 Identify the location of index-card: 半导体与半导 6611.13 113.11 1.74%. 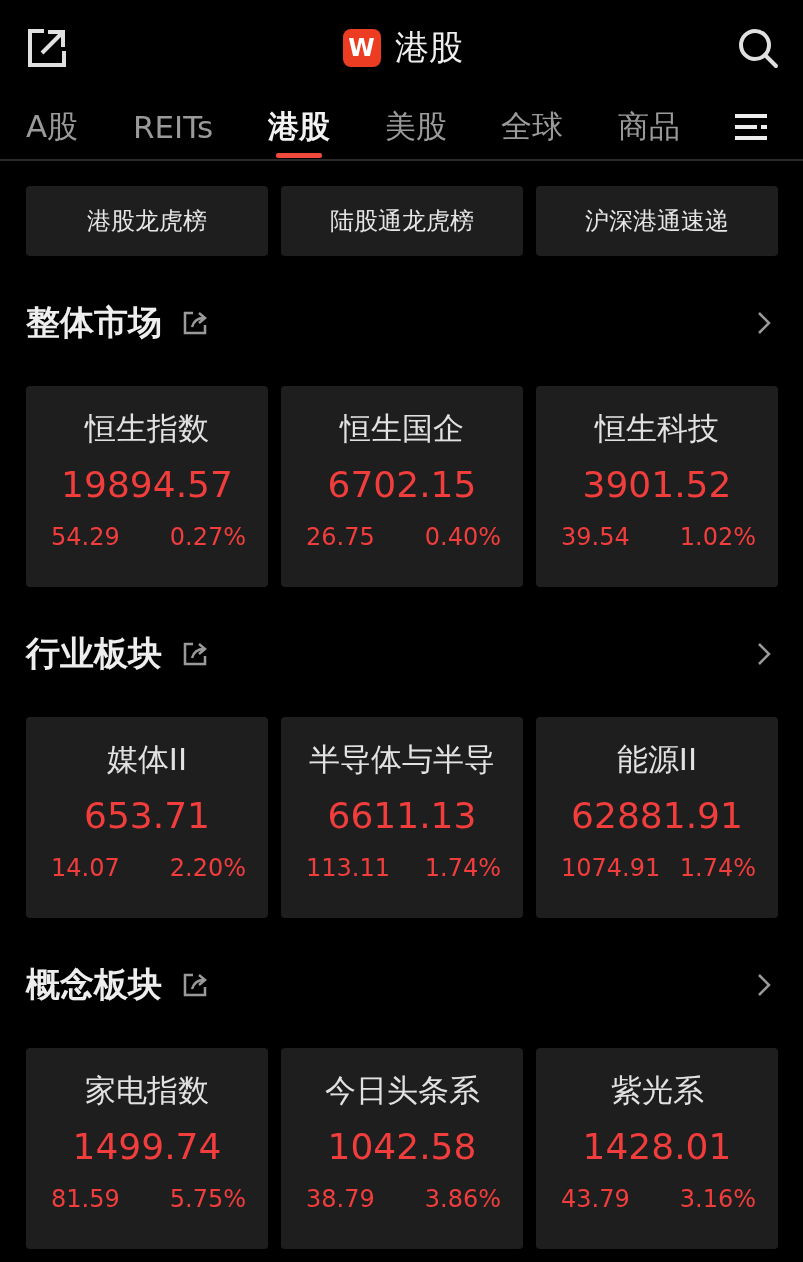
(402, 817).